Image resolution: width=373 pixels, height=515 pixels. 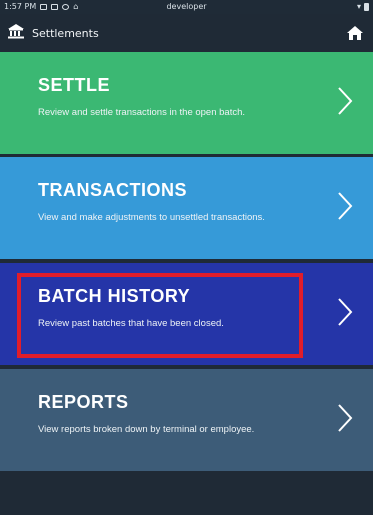 What do you see at coordinates (358, 6) in the screenshot?
I see `signal-icon: ▾` at bounding box center [358, 6].